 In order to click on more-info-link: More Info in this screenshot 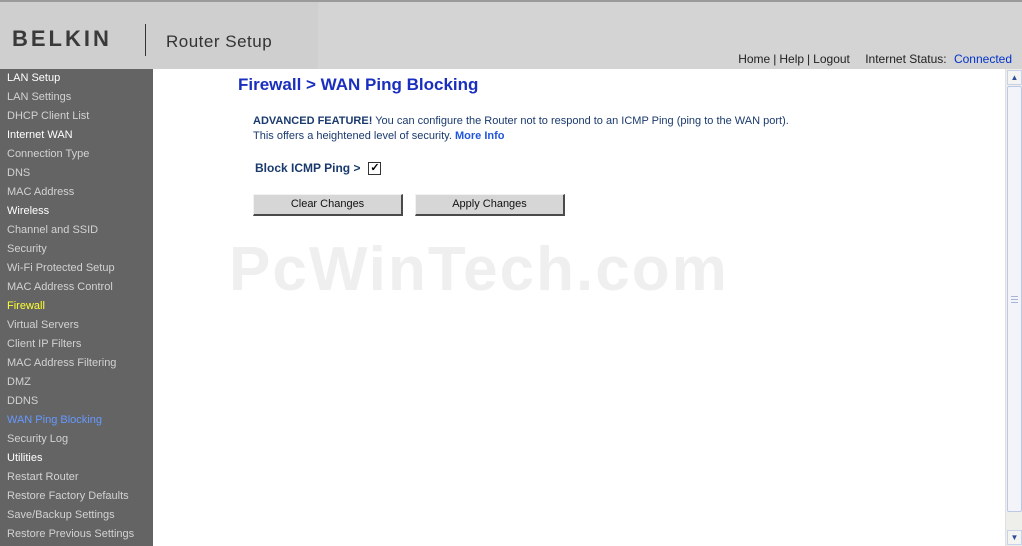, I will do `click(480, 136)`.